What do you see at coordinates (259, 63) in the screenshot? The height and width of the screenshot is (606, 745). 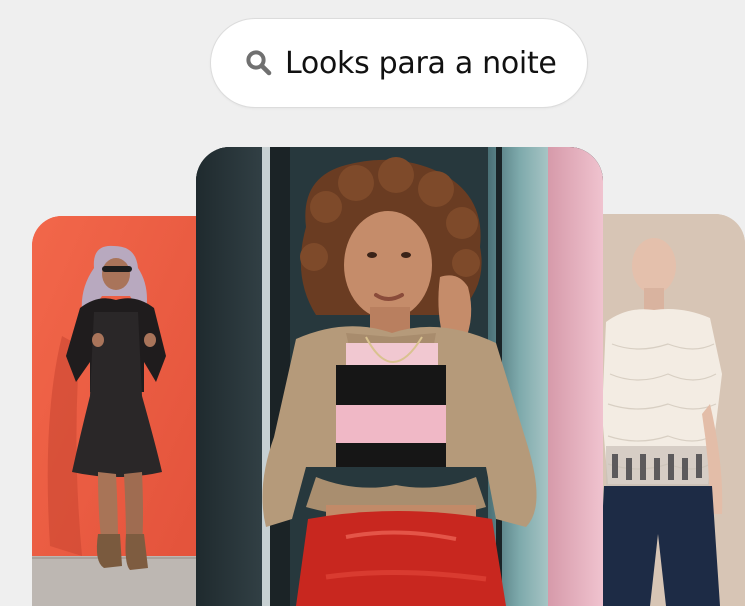 I see `search-icon` at bounding box center [259, 63].